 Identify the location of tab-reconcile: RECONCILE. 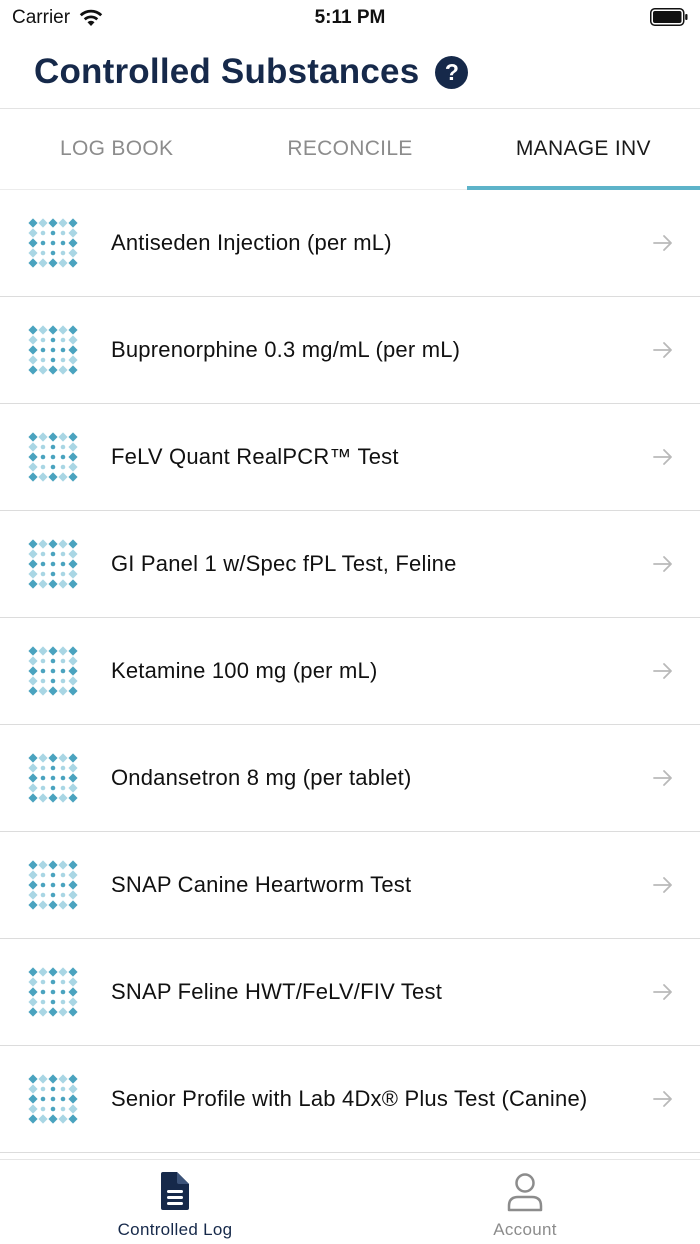
(349, 149).